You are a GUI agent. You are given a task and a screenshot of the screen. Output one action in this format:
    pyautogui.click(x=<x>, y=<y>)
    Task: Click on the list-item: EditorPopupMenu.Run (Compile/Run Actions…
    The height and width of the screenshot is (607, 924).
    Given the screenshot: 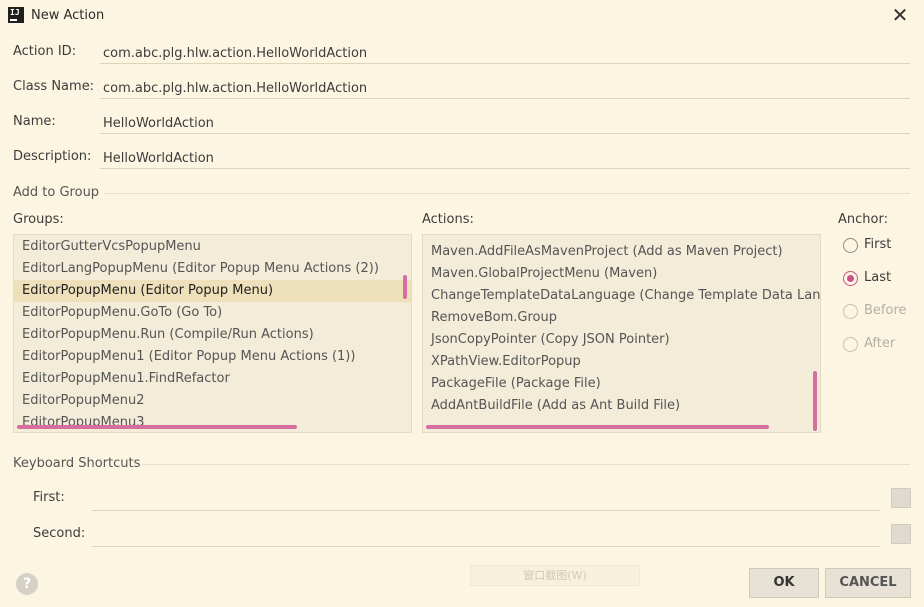 What is the action you would take?
    pyautogui.click(x=212, y=335)
    